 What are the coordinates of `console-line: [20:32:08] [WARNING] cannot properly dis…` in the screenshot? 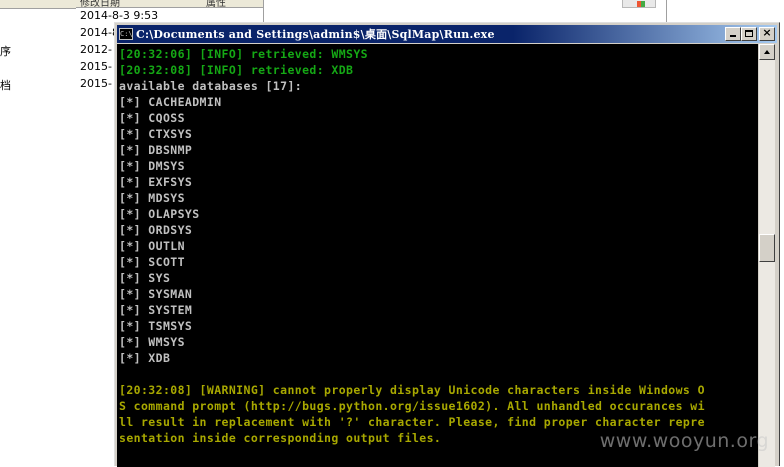 It's located at (412, 390).